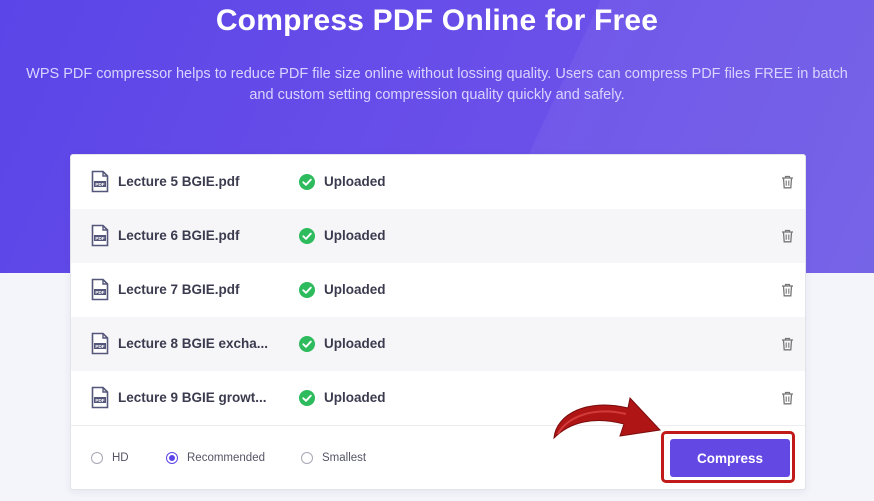 The width and height of the screenshot is (874, 501). I want to click on option-hd: HD, so click(110, 457).